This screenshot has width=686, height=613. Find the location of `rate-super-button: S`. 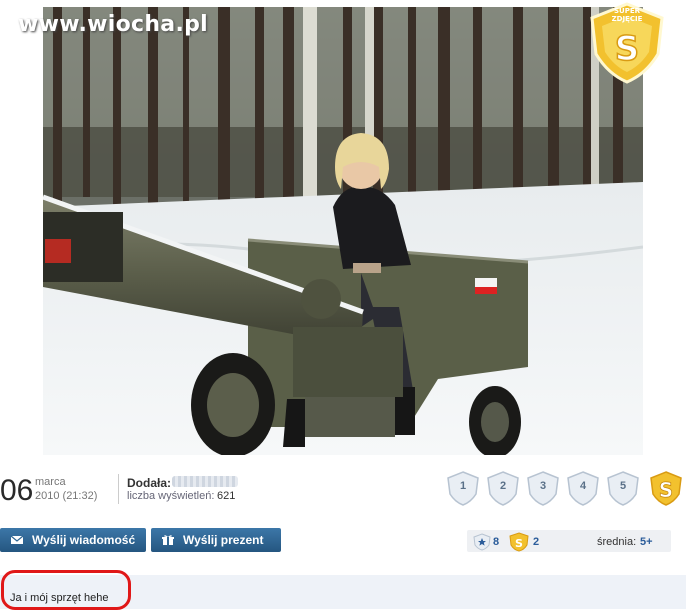

rate-super-button: S is located at coordinates (666, 488).